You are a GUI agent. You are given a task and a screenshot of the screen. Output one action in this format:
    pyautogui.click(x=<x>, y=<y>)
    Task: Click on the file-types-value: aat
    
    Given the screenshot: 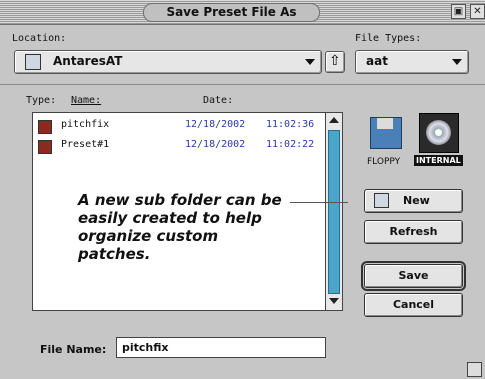 What is the action you would take?
    pyautogui.click(x=377, y=61)
    